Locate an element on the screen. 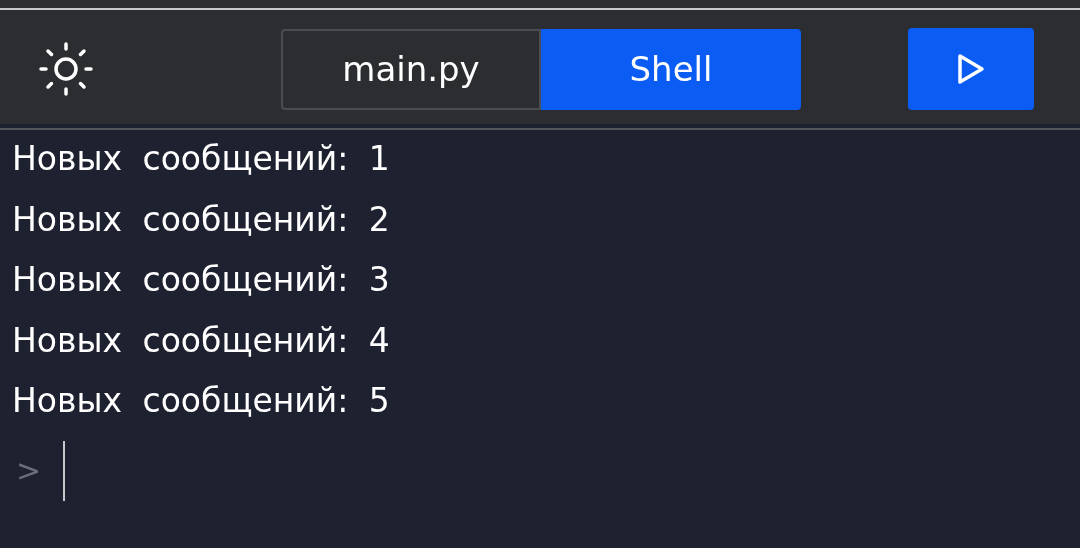  run-button is located at coordinates (971, 69).